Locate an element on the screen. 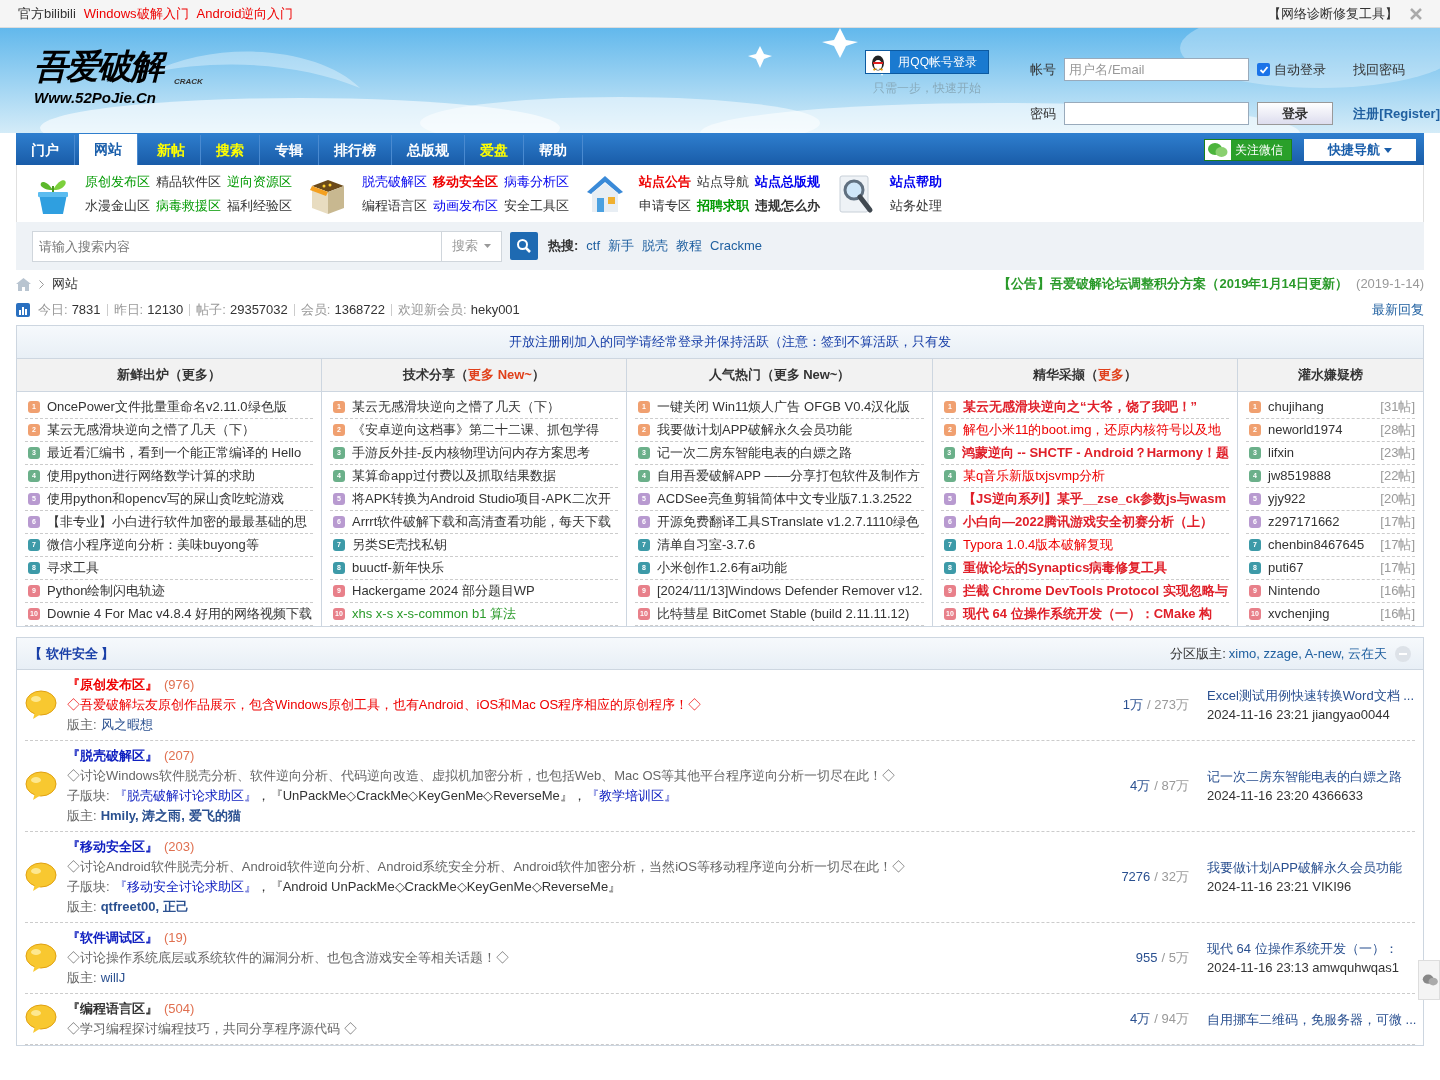 The height and width of the screenshot is (1080, 1440). thread-link: 最近看汇编书，看到一个能正常编译的 Hello is located at coordinates (174, 453).